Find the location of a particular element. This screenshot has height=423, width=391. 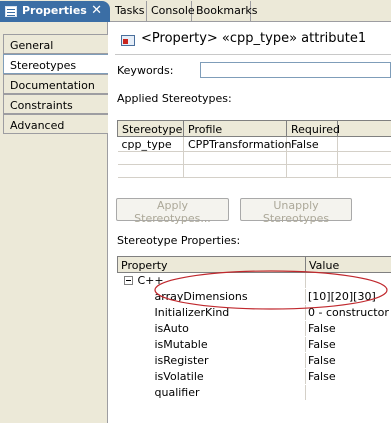

property-name: isVolatile is located at coordinates (211, 376).